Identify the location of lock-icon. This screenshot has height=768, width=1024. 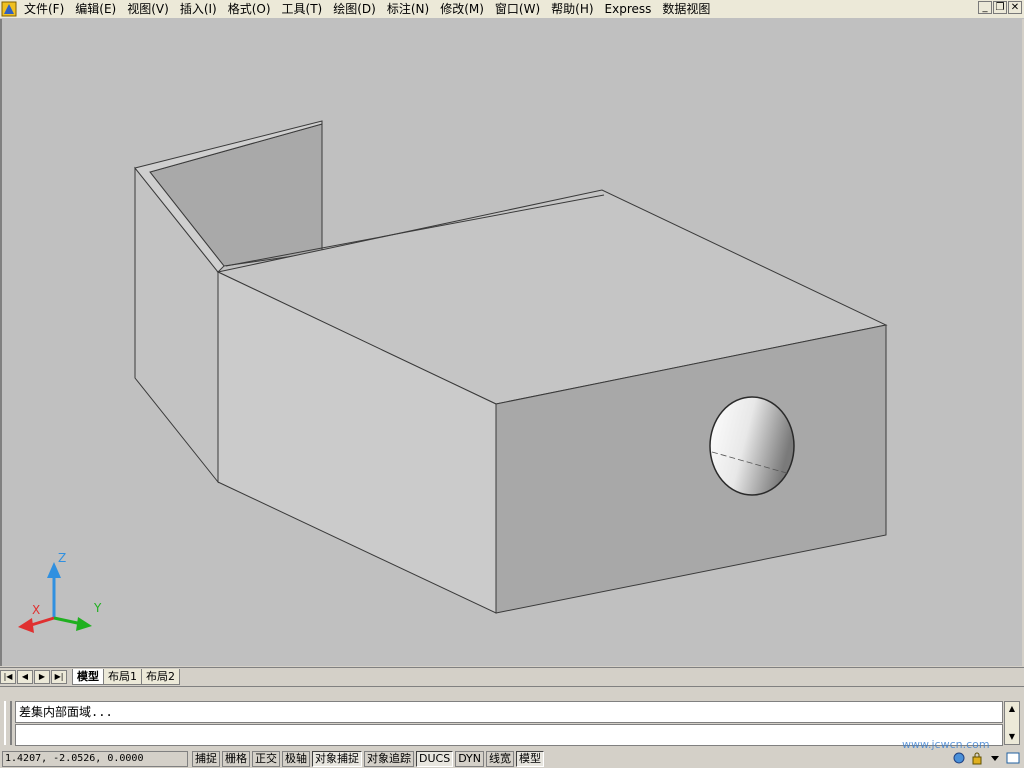
(977, 758).